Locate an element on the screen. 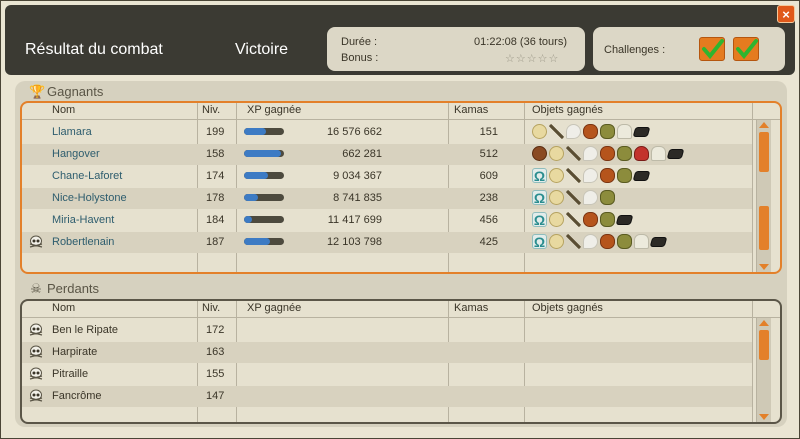 This screenshot has width=800, height=439. winner-row: Chane-Laforet 174 9 034 367 609 Ω is located at coordinates (387, 176).